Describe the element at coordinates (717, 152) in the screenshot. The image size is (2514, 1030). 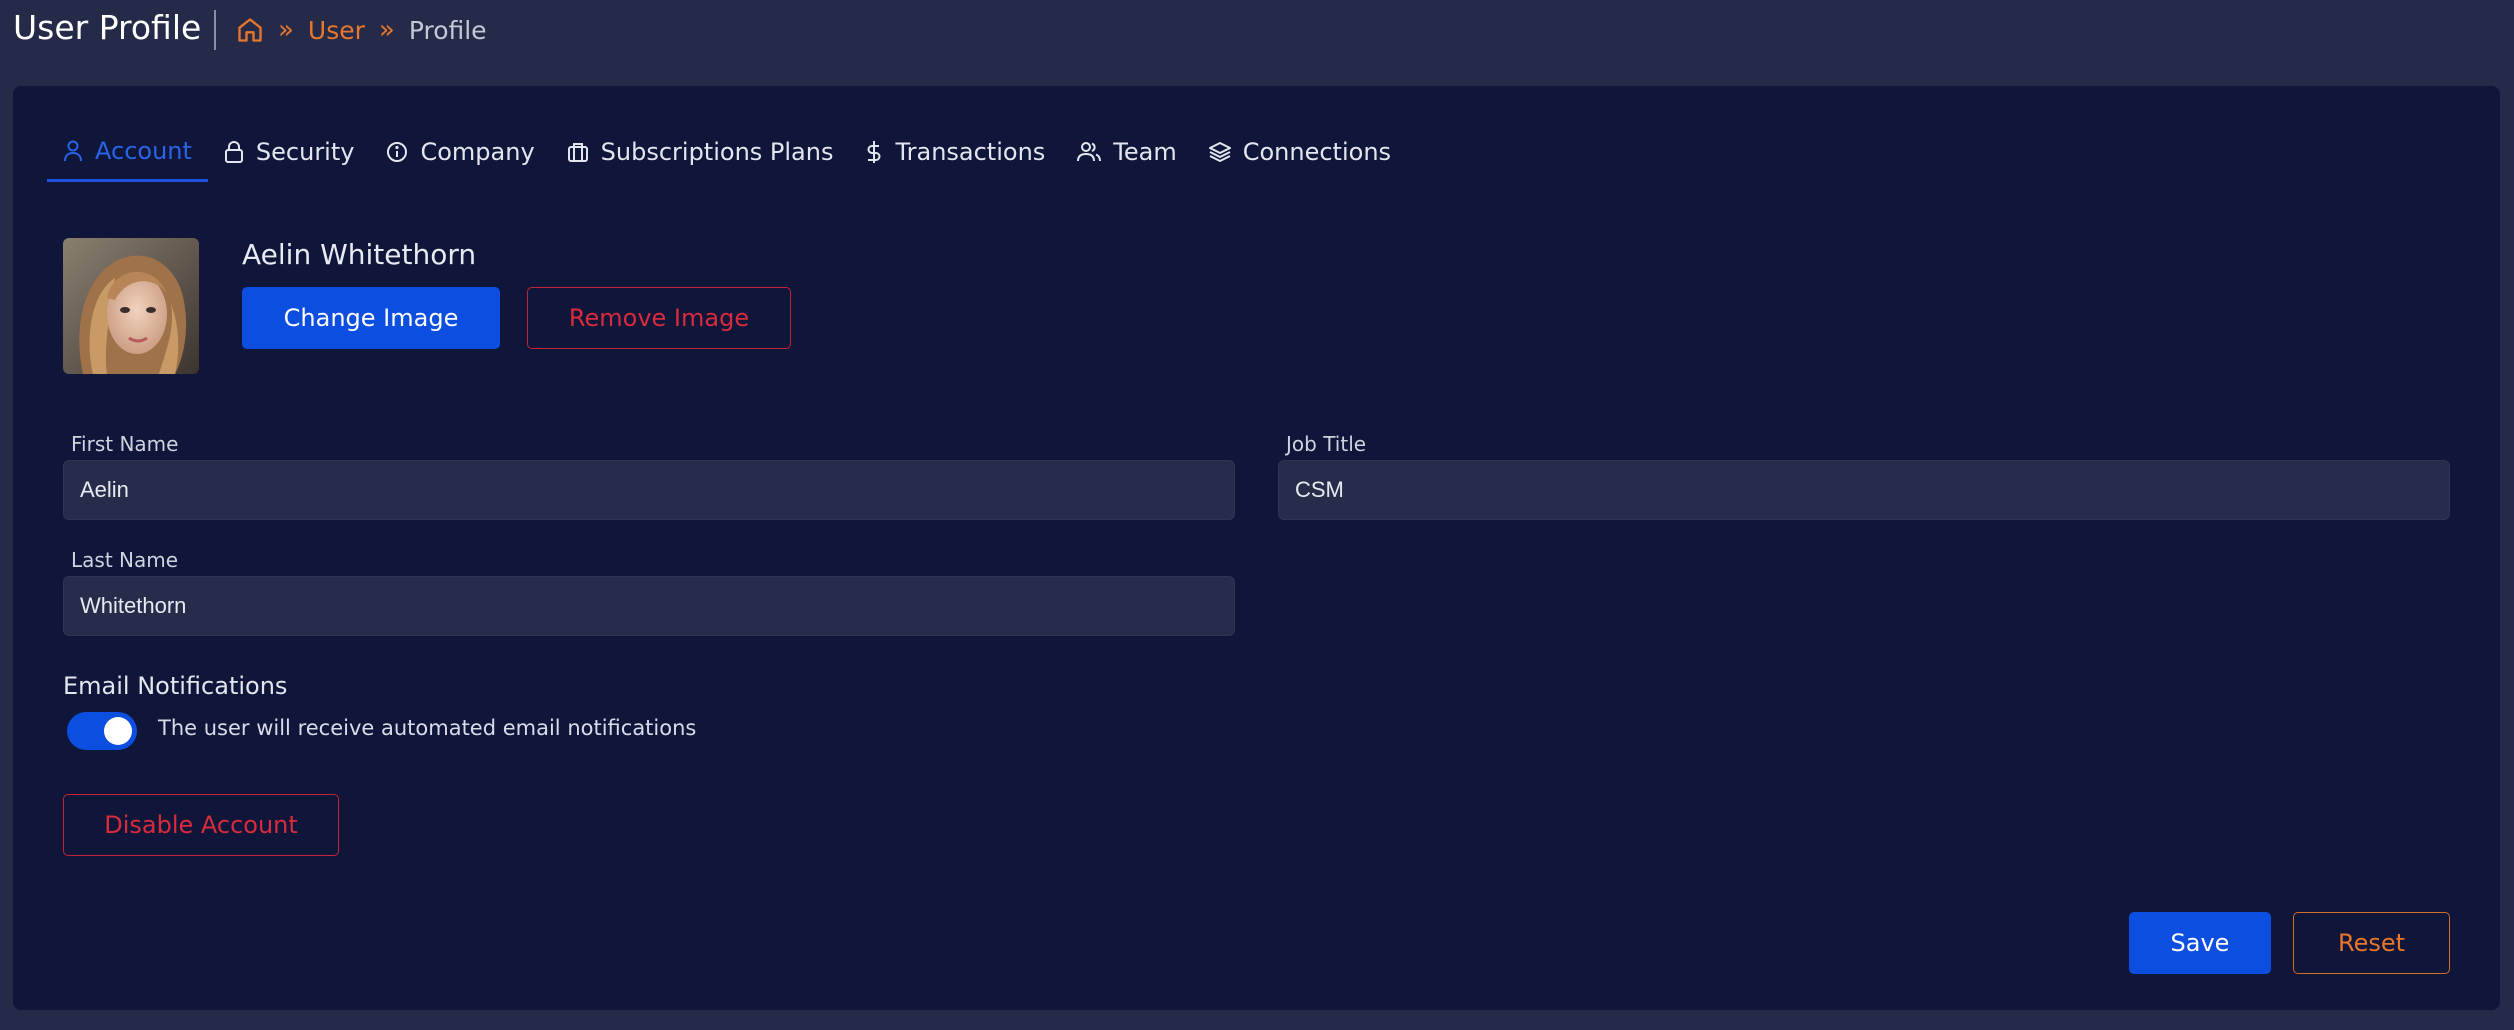
I see `tab-label: Subscriptions Plans` at that location.